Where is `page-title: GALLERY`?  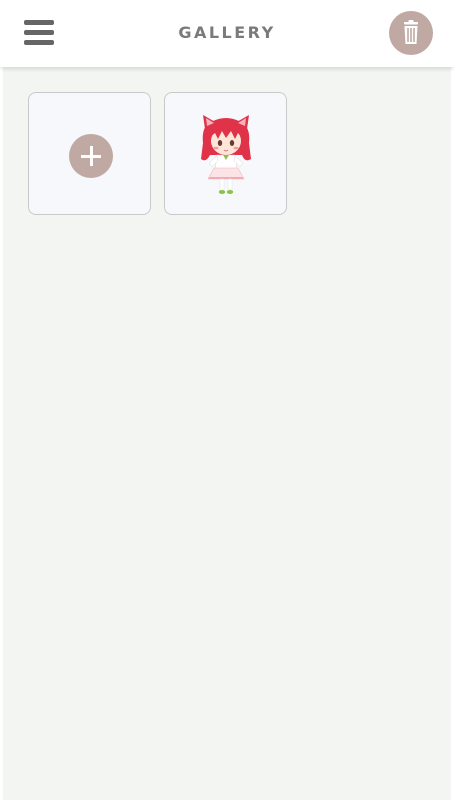
page-title: GALLERY is located at coordinates (227, 32).